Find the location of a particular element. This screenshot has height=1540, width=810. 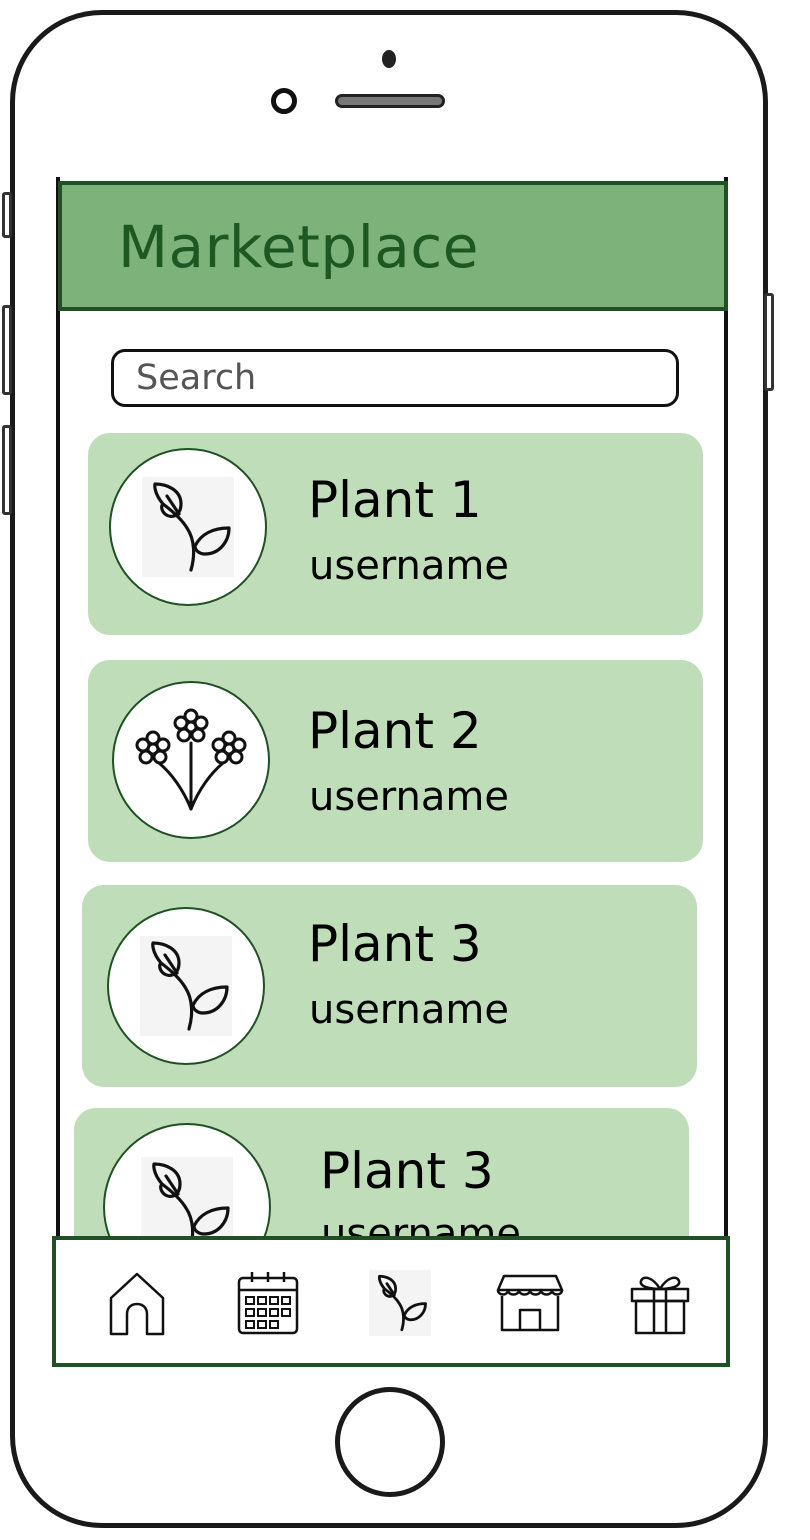

volume-down-button is located at coordinates (7, 470).